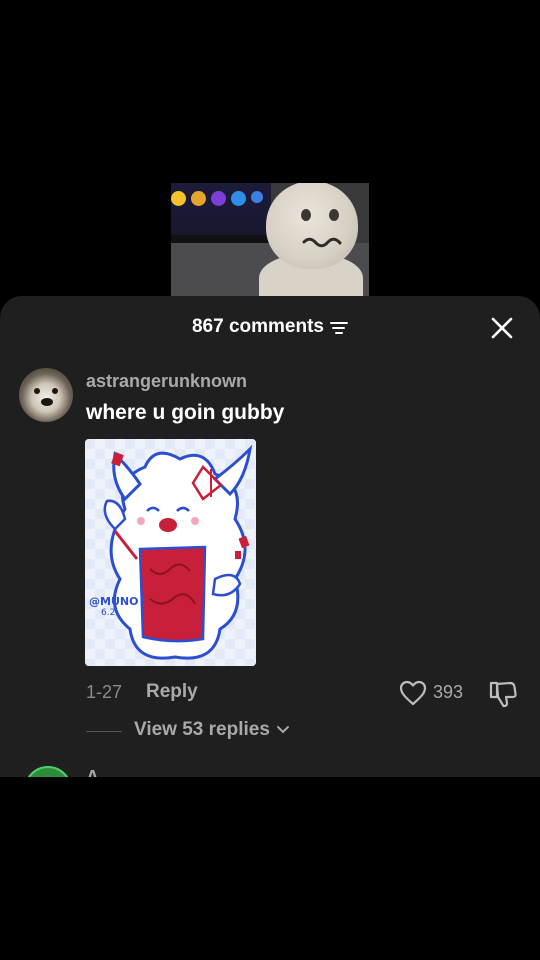 The width and height of the screenshot is (540, 960). What do you see at coordinates (114, 601) in the screenshot?
I see `image-watermark: @MUNO` at bounding box center [114, 601].